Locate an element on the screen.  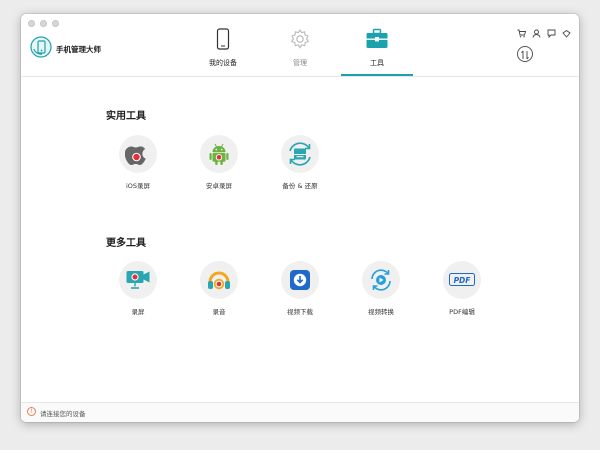
tab-tools: 工具 is located at coordinates (377, 51).